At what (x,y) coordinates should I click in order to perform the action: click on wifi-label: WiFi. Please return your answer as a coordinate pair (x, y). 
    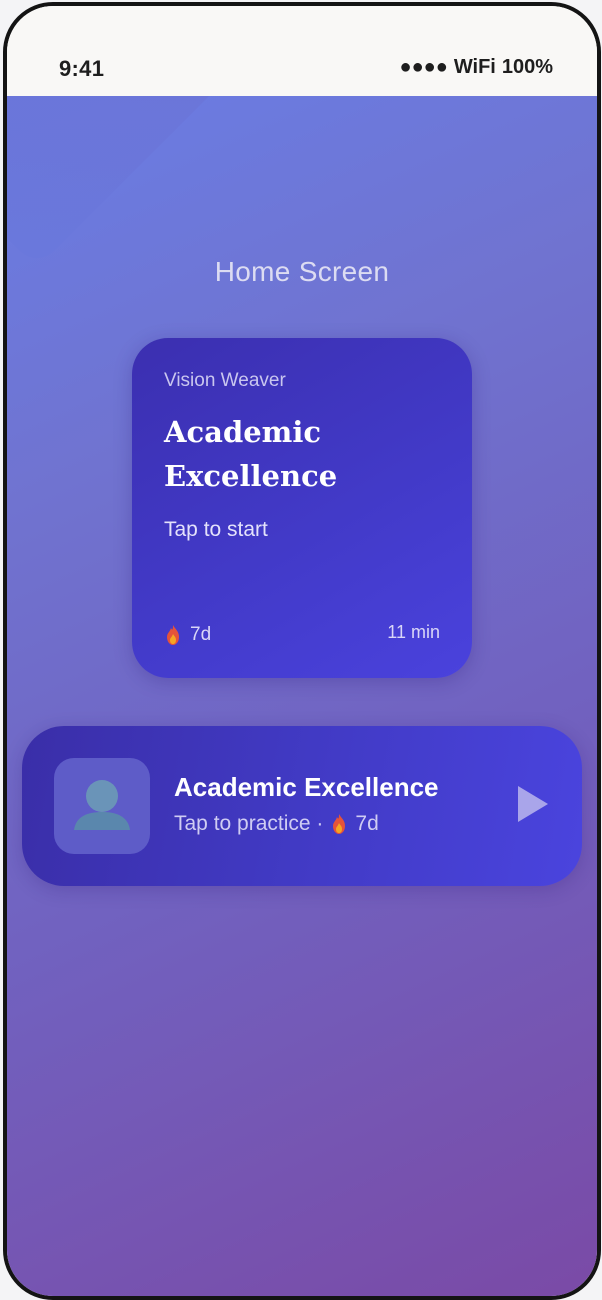
    Looking at the image, I should click on (474, 67).